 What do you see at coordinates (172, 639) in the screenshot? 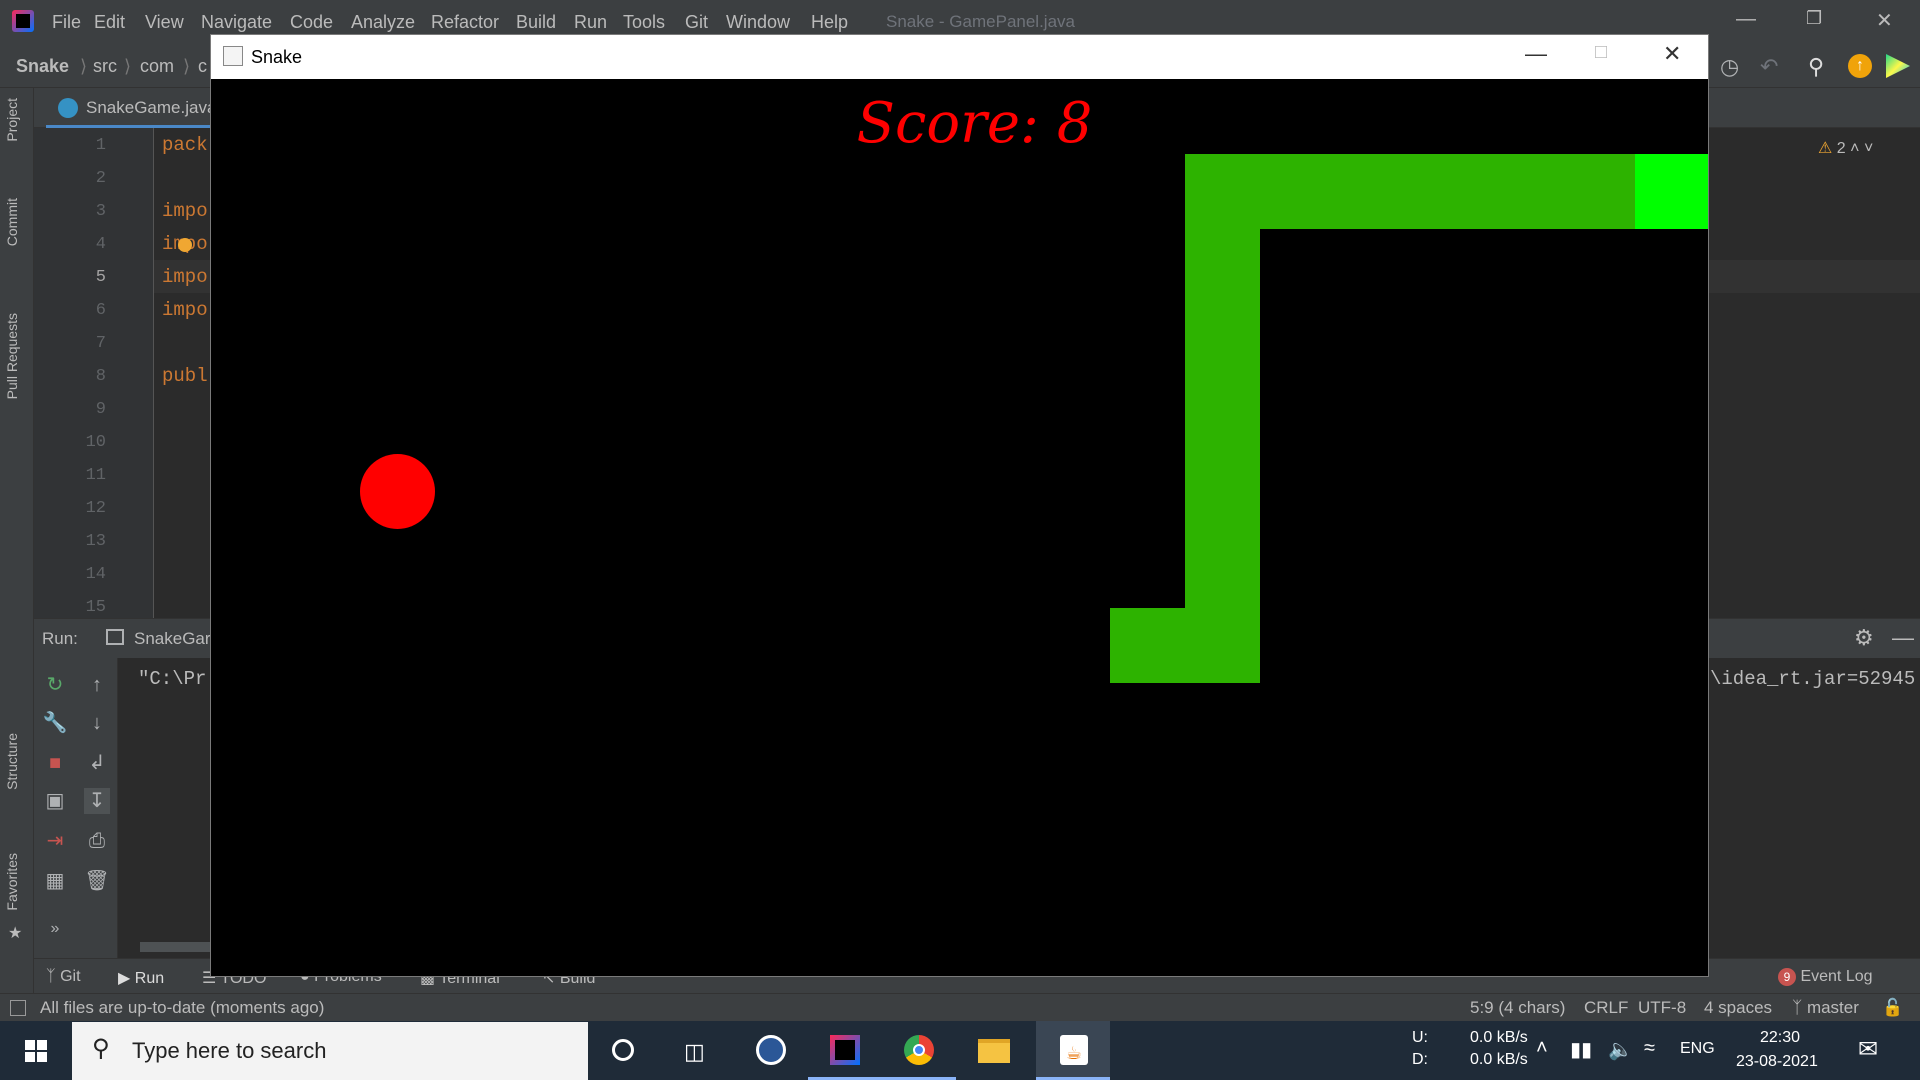
I see `run-tab-snakegame: SnakeGar` at bounding box center [172, 639].